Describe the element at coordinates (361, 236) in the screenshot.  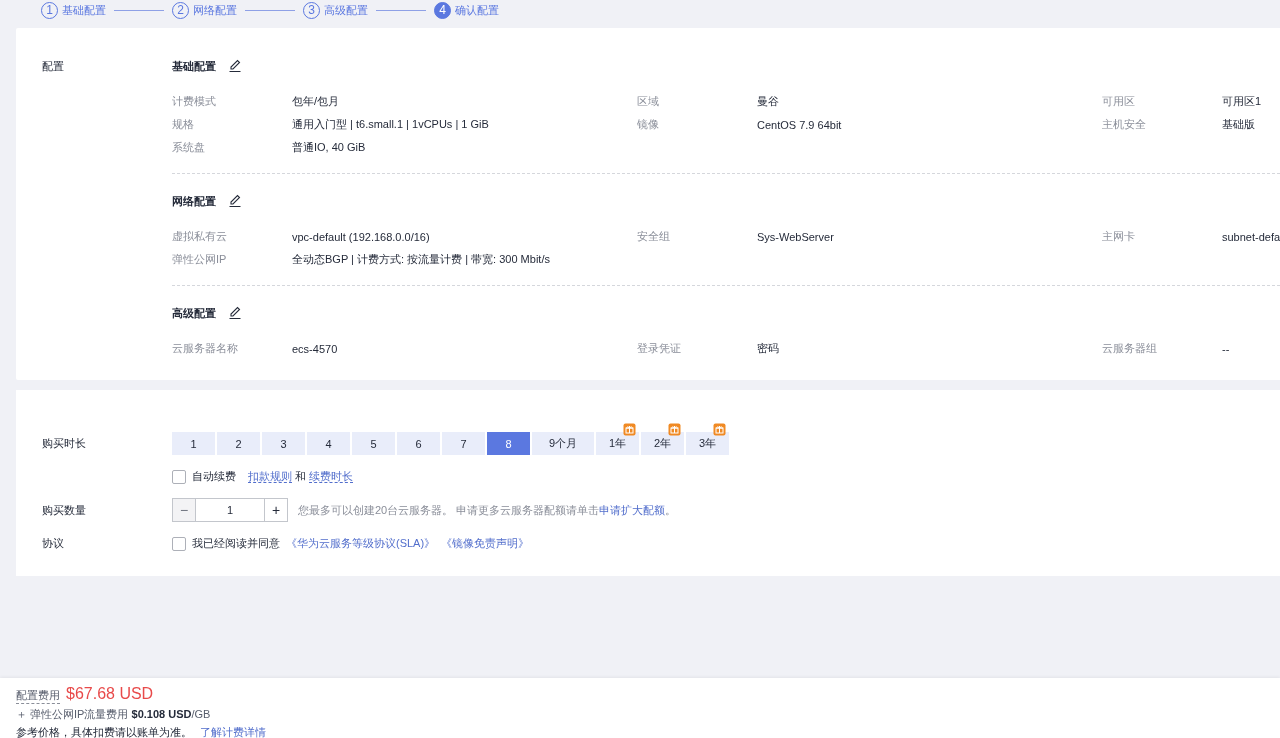
I see `field-value: vpc-default (192.168.0.0/16)` at that location.